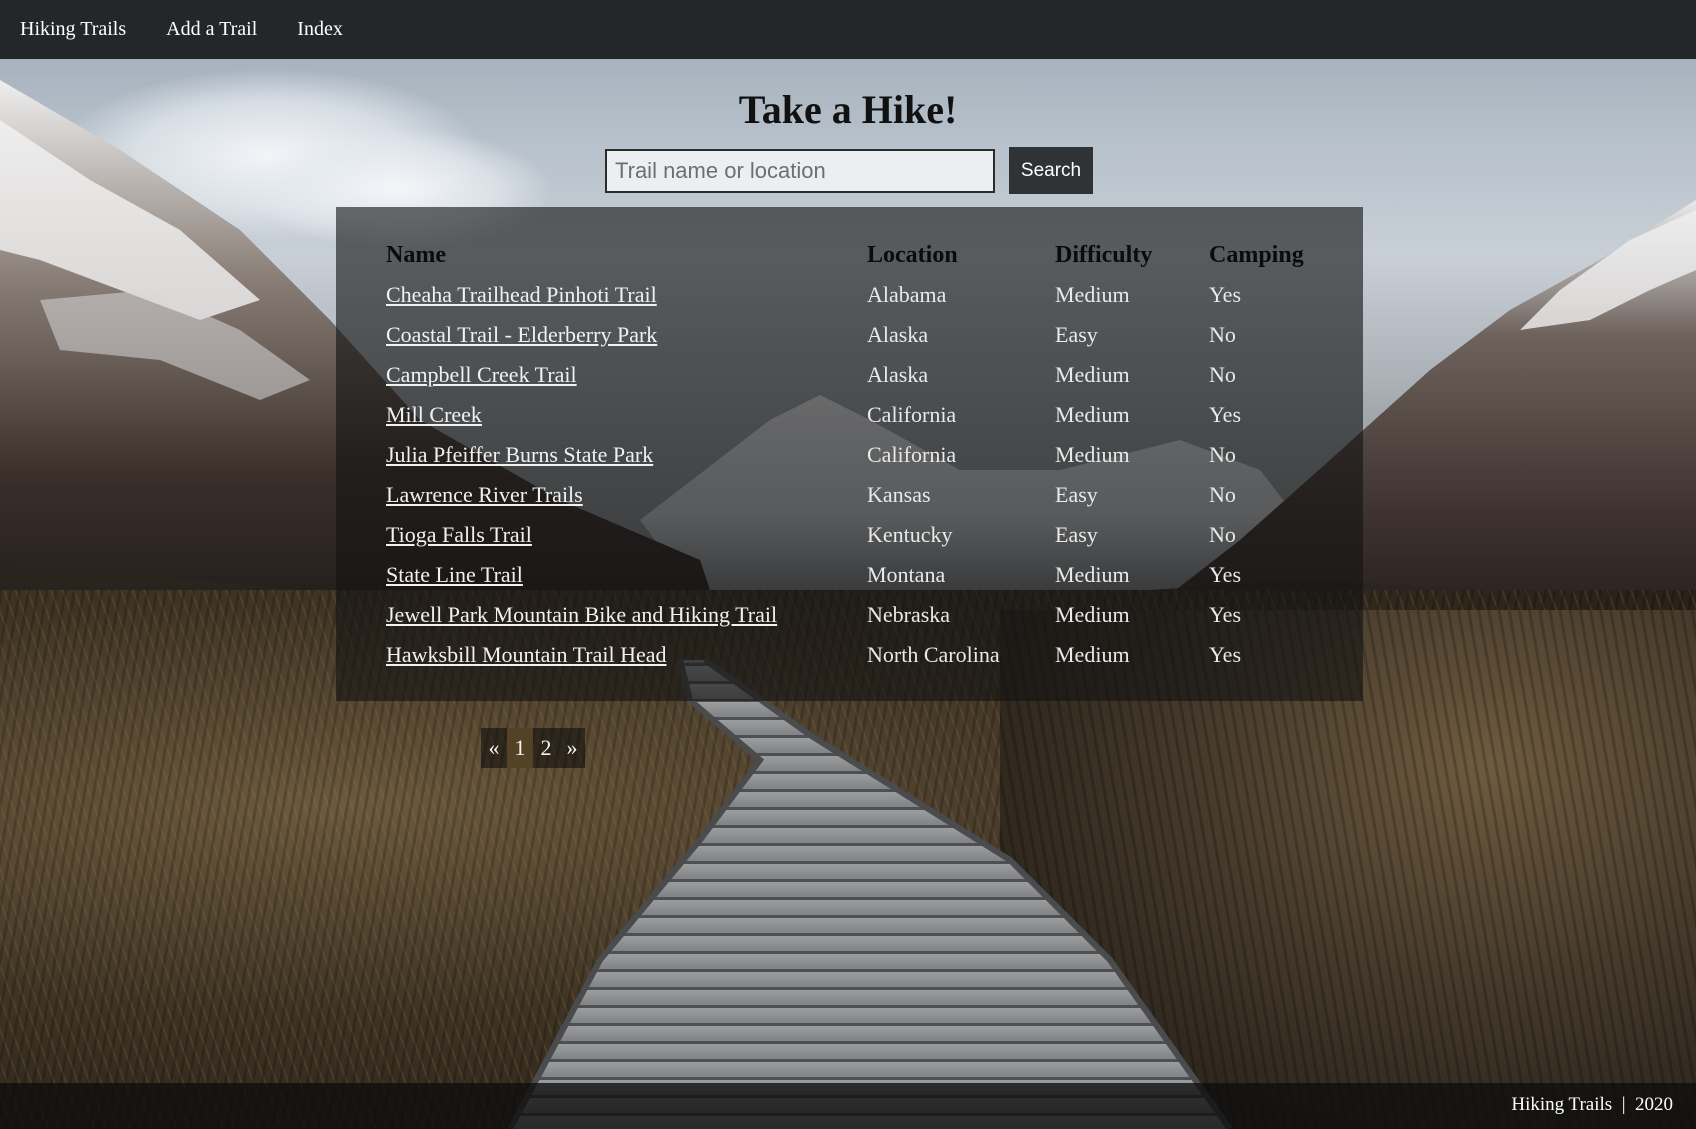 This screenshot has height=1129, width=1696. Describe the element at coordinates (852, 255) in the screenshot. I see `table-header-row: Name Location Difficulty Camping` at that location.